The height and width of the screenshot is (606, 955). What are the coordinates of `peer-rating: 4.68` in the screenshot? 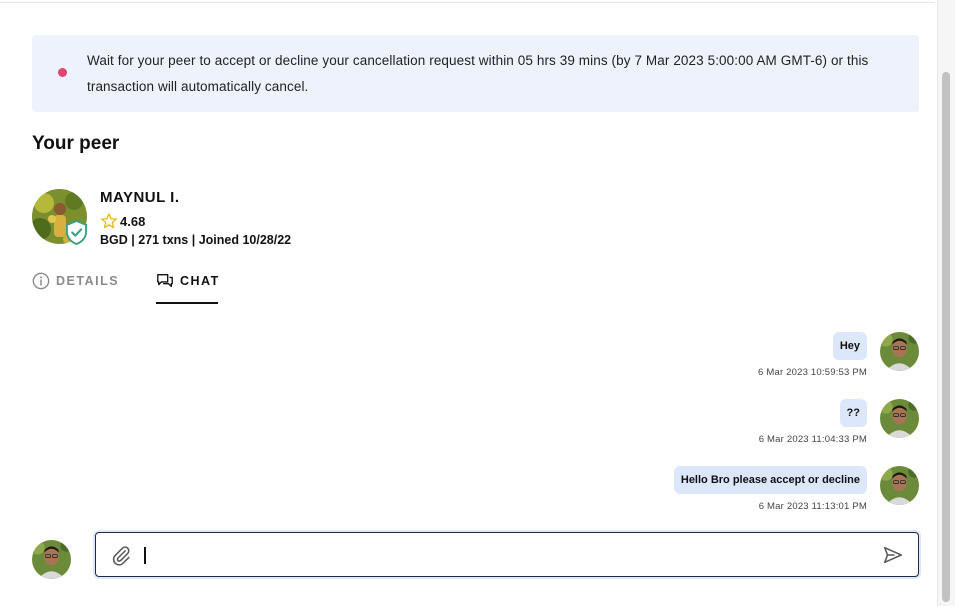 It's located at (122, 221).